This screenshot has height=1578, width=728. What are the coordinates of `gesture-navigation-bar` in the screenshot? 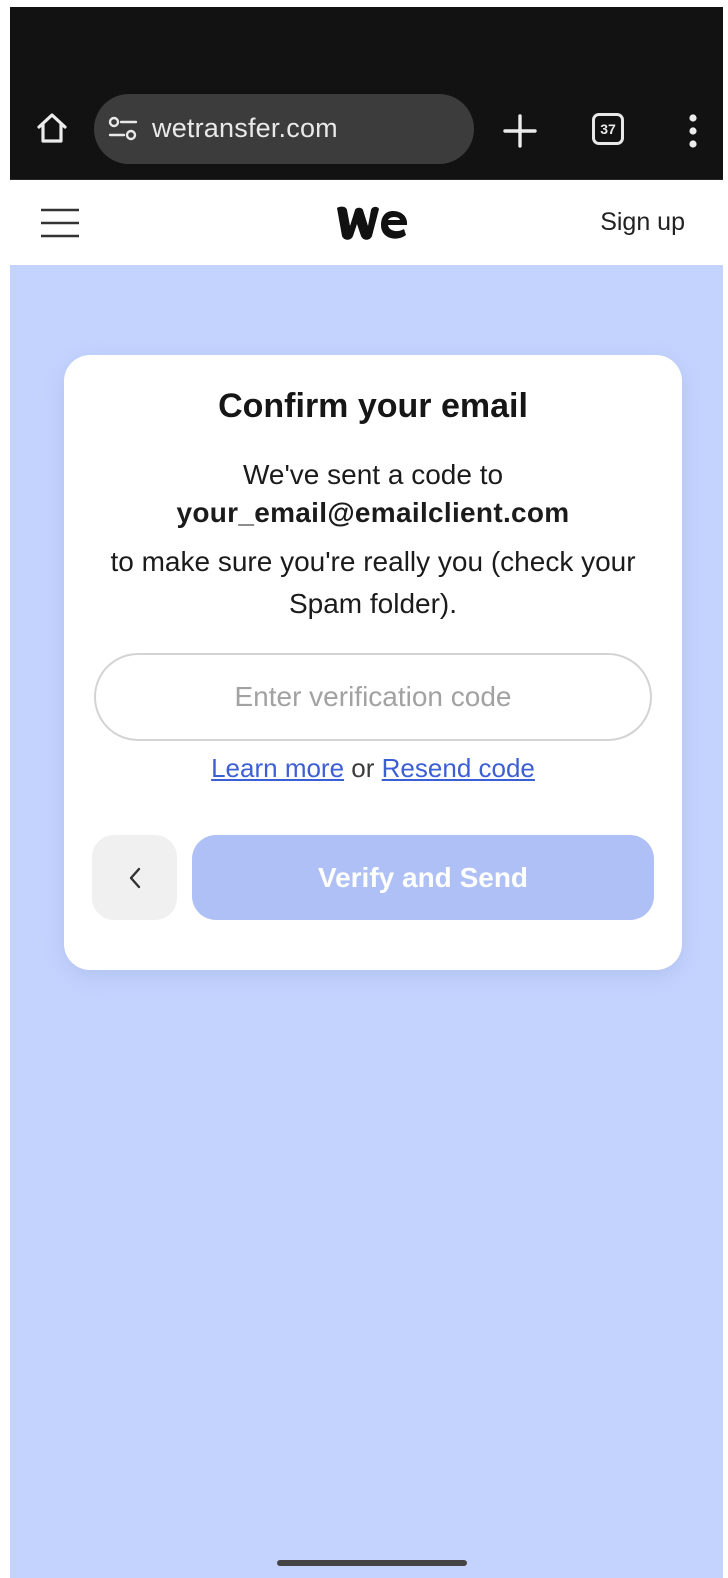 It's located at (372, 1563).